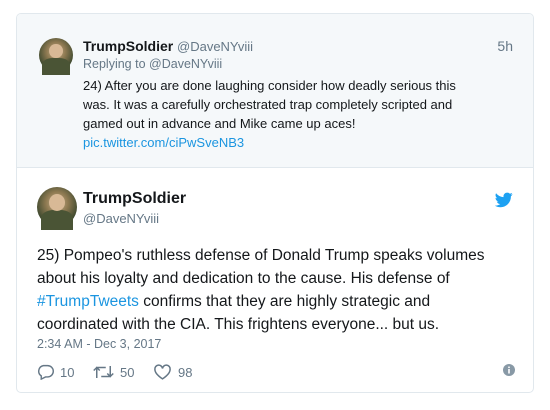 Image resolution: width=550 pixels, height=410 pixels. What do you see at coordinates (276, 372) in the screenshot?
I see `tweet-actions: 10 50 98` at bounding box center [276, 372].